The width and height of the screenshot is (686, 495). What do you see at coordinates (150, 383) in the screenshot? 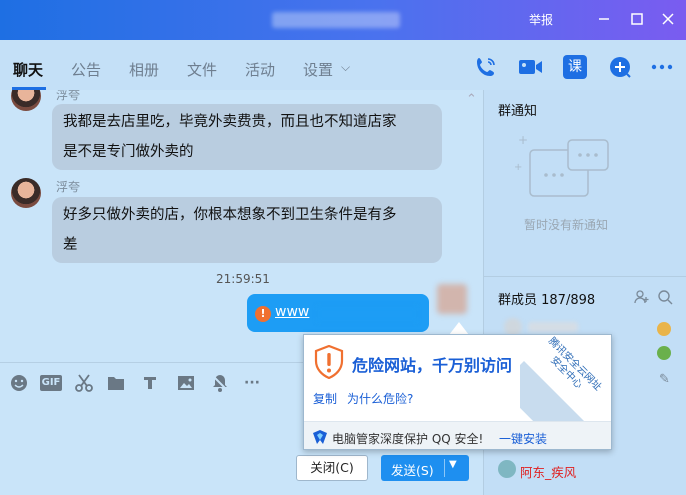
I see `music-icon` at bounding box center [150, 383].